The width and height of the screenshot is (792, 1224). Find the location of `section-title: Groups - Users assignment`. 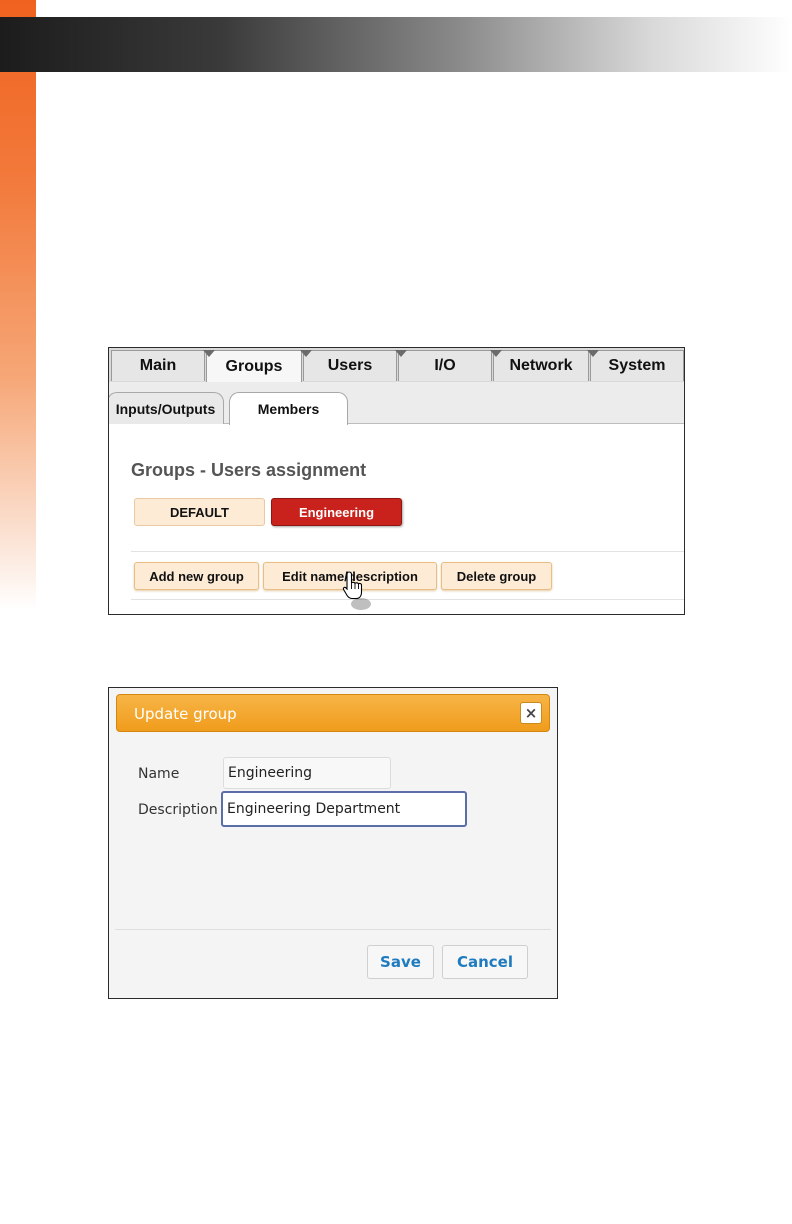

section-title: Groups - Users assignment is located at coordinates (249, 470).